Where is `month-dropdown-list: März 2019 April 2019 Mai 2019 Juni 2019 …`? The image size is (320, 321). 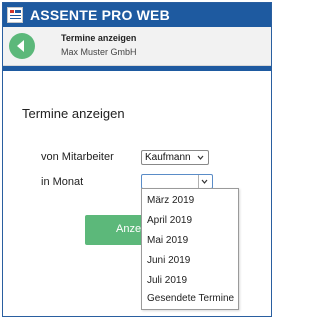
month-dropdown-list: März 2019 April 2019 Mai 2019 Juni 2019 … is located at coordinates (190, 249).